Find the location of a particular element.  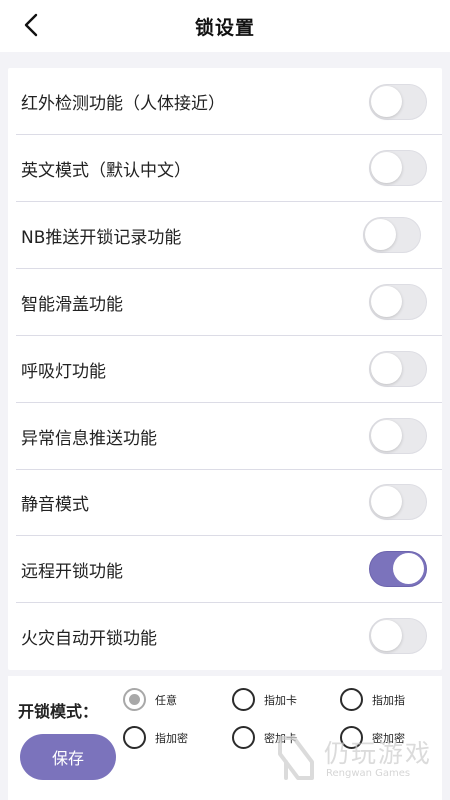

setting-label: 远程开锁功能 is located at coordinates (72, 571).